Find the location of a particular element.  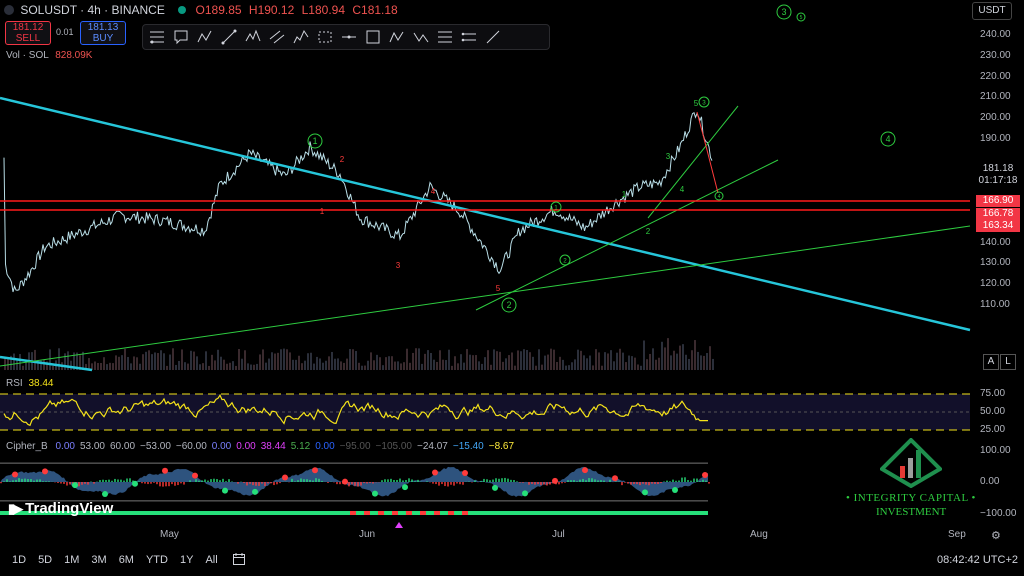

tradingview-logo: ▮▶ TradingView is located at coordinates (60, 508).